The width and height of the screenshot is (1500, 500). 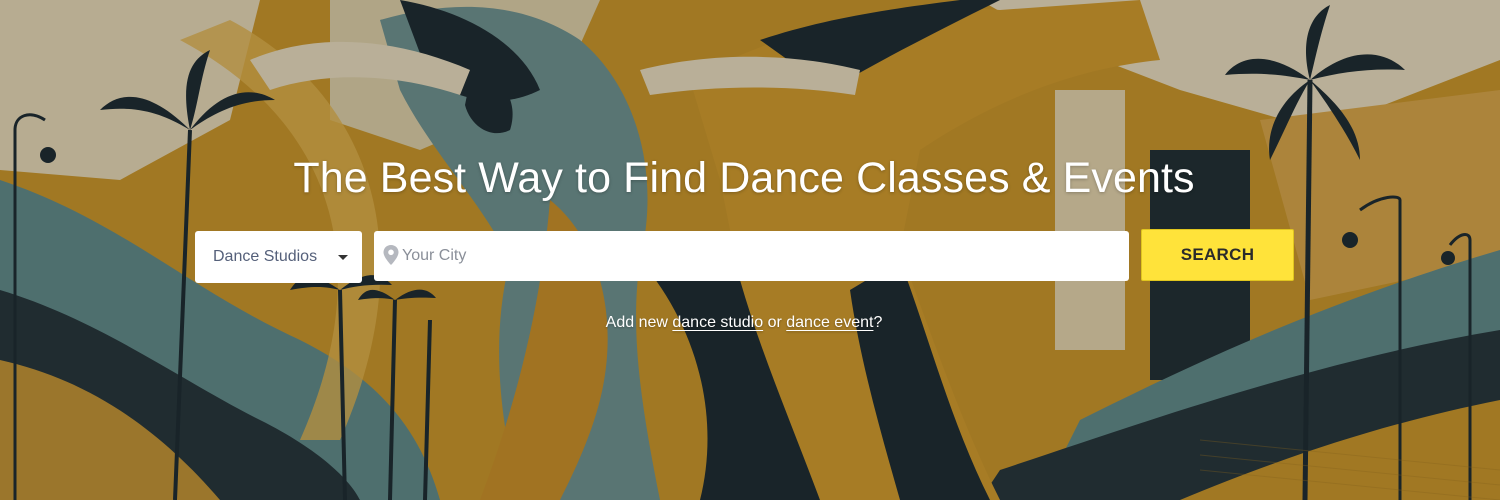 I want to click on city-input, so click(x=759, y=256).